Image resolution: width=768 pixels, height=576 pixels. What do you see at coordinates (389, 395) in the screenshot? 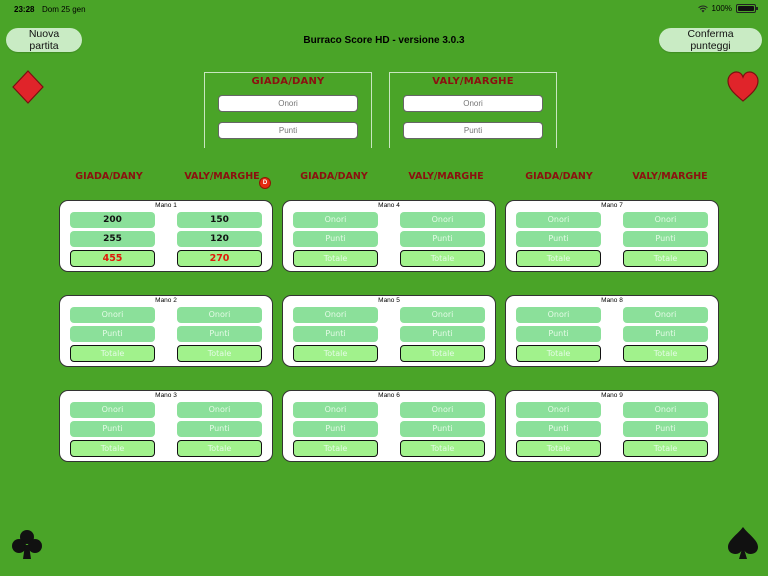
I see `hand-title: Mano 6` at bounding box center [389, 395].